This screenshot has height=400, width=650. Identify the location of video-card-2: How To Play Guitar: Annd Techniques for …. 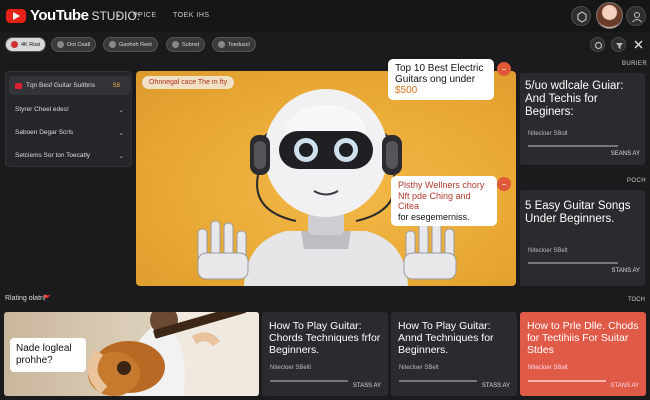
(454, 354).